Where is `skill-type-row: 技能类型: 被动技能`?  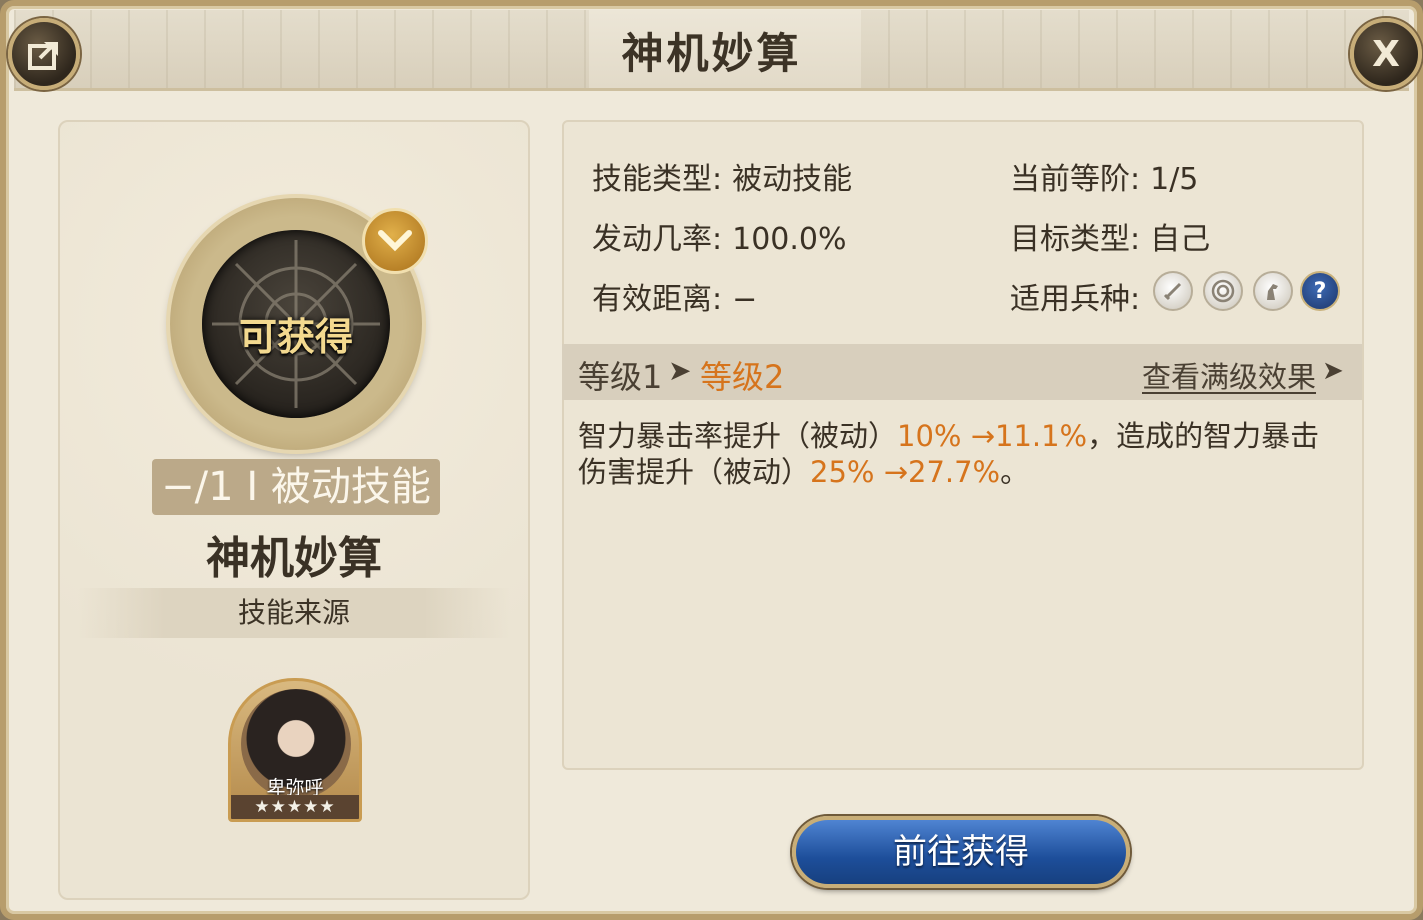
skill-type-row: 技能类型: 被动技能 is located at coordinates (722, 176).